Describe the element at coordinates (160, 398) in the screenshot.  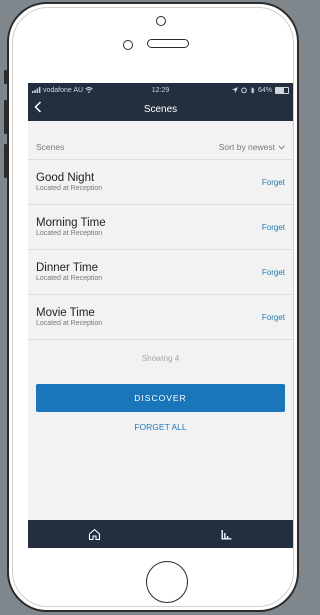
I see `discover-button: DISCOVER` at that location.